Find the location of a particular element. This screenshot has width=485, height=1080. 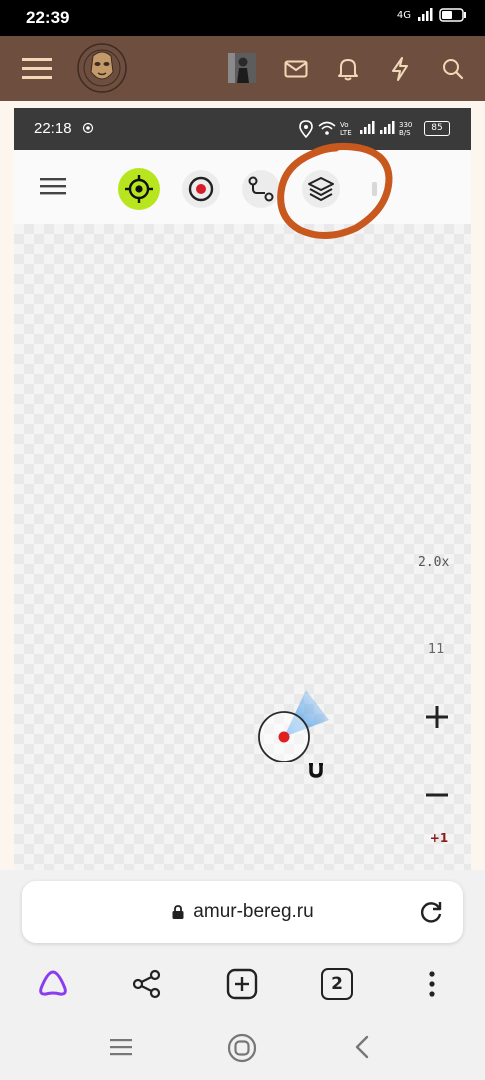

status-time: 22:39 is located at coordinates (48, 17).